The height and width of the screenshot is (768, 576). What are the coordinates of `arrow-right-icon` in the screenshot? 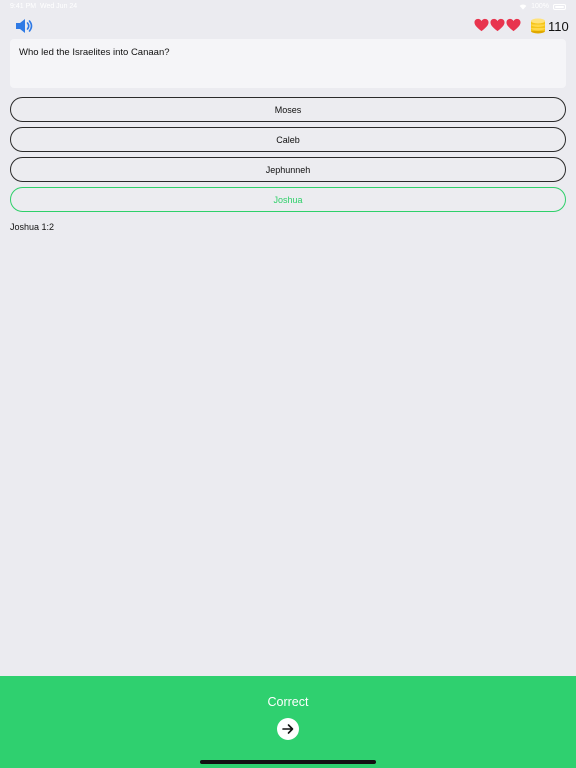 It's located at (288, 729).